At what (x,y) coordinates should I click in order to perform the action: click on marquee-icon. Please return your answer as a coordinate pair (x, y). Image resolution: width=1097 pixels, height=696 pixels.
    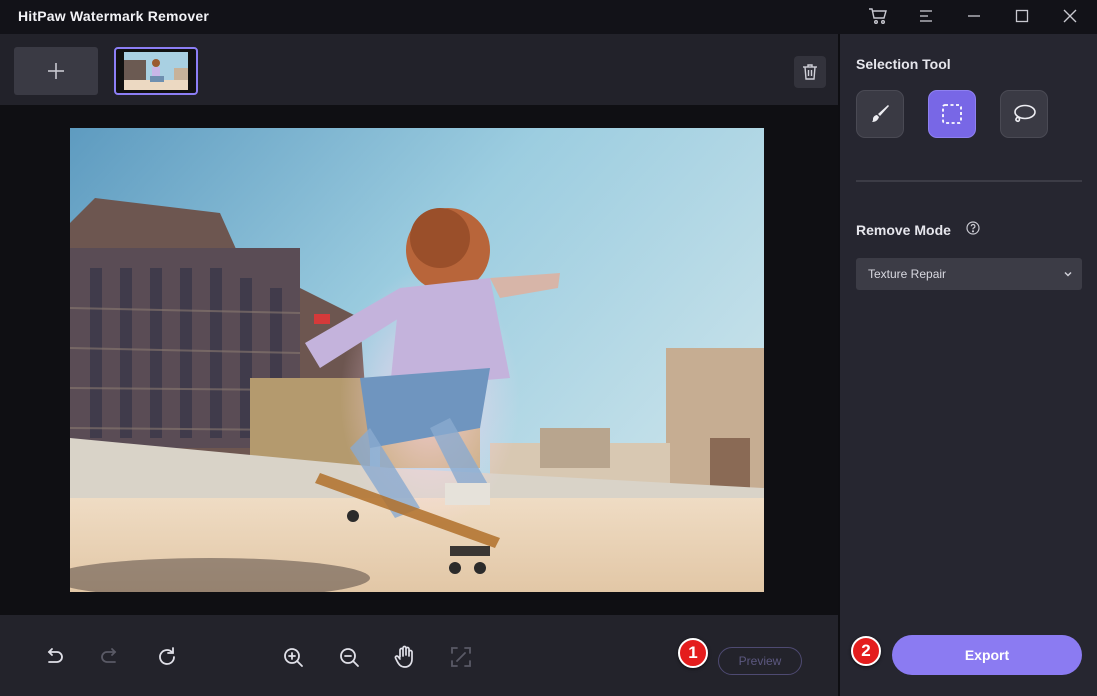
    Looking at the image, I should click on (952, 114).